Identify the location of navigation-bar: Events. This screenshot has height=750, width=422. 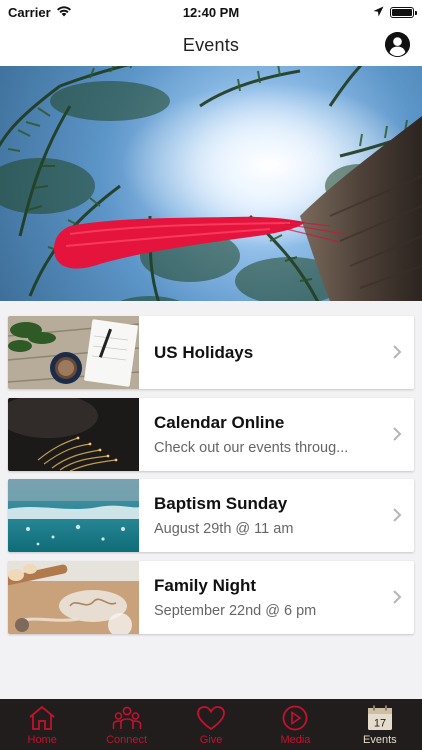
(211, 45).